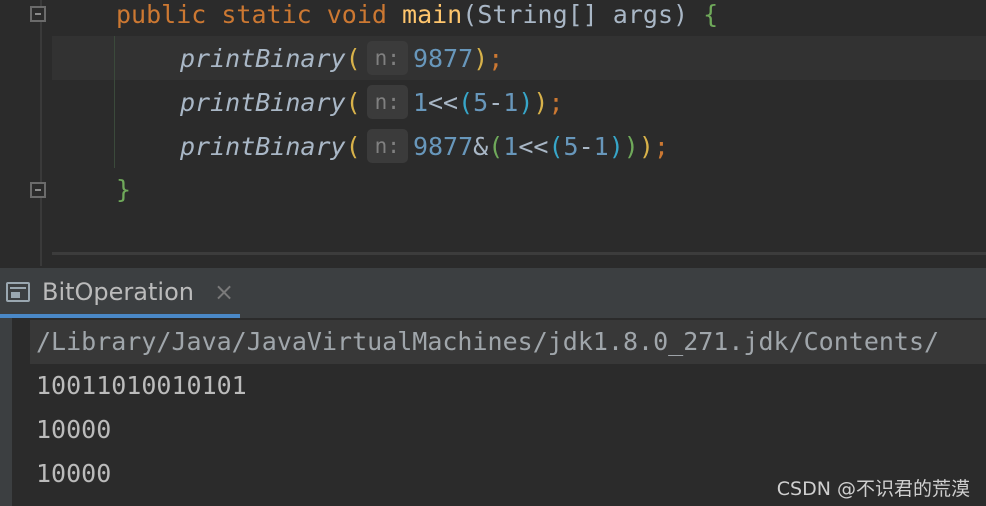  I want to click on console-toolbar-strip, so click(6, 412).